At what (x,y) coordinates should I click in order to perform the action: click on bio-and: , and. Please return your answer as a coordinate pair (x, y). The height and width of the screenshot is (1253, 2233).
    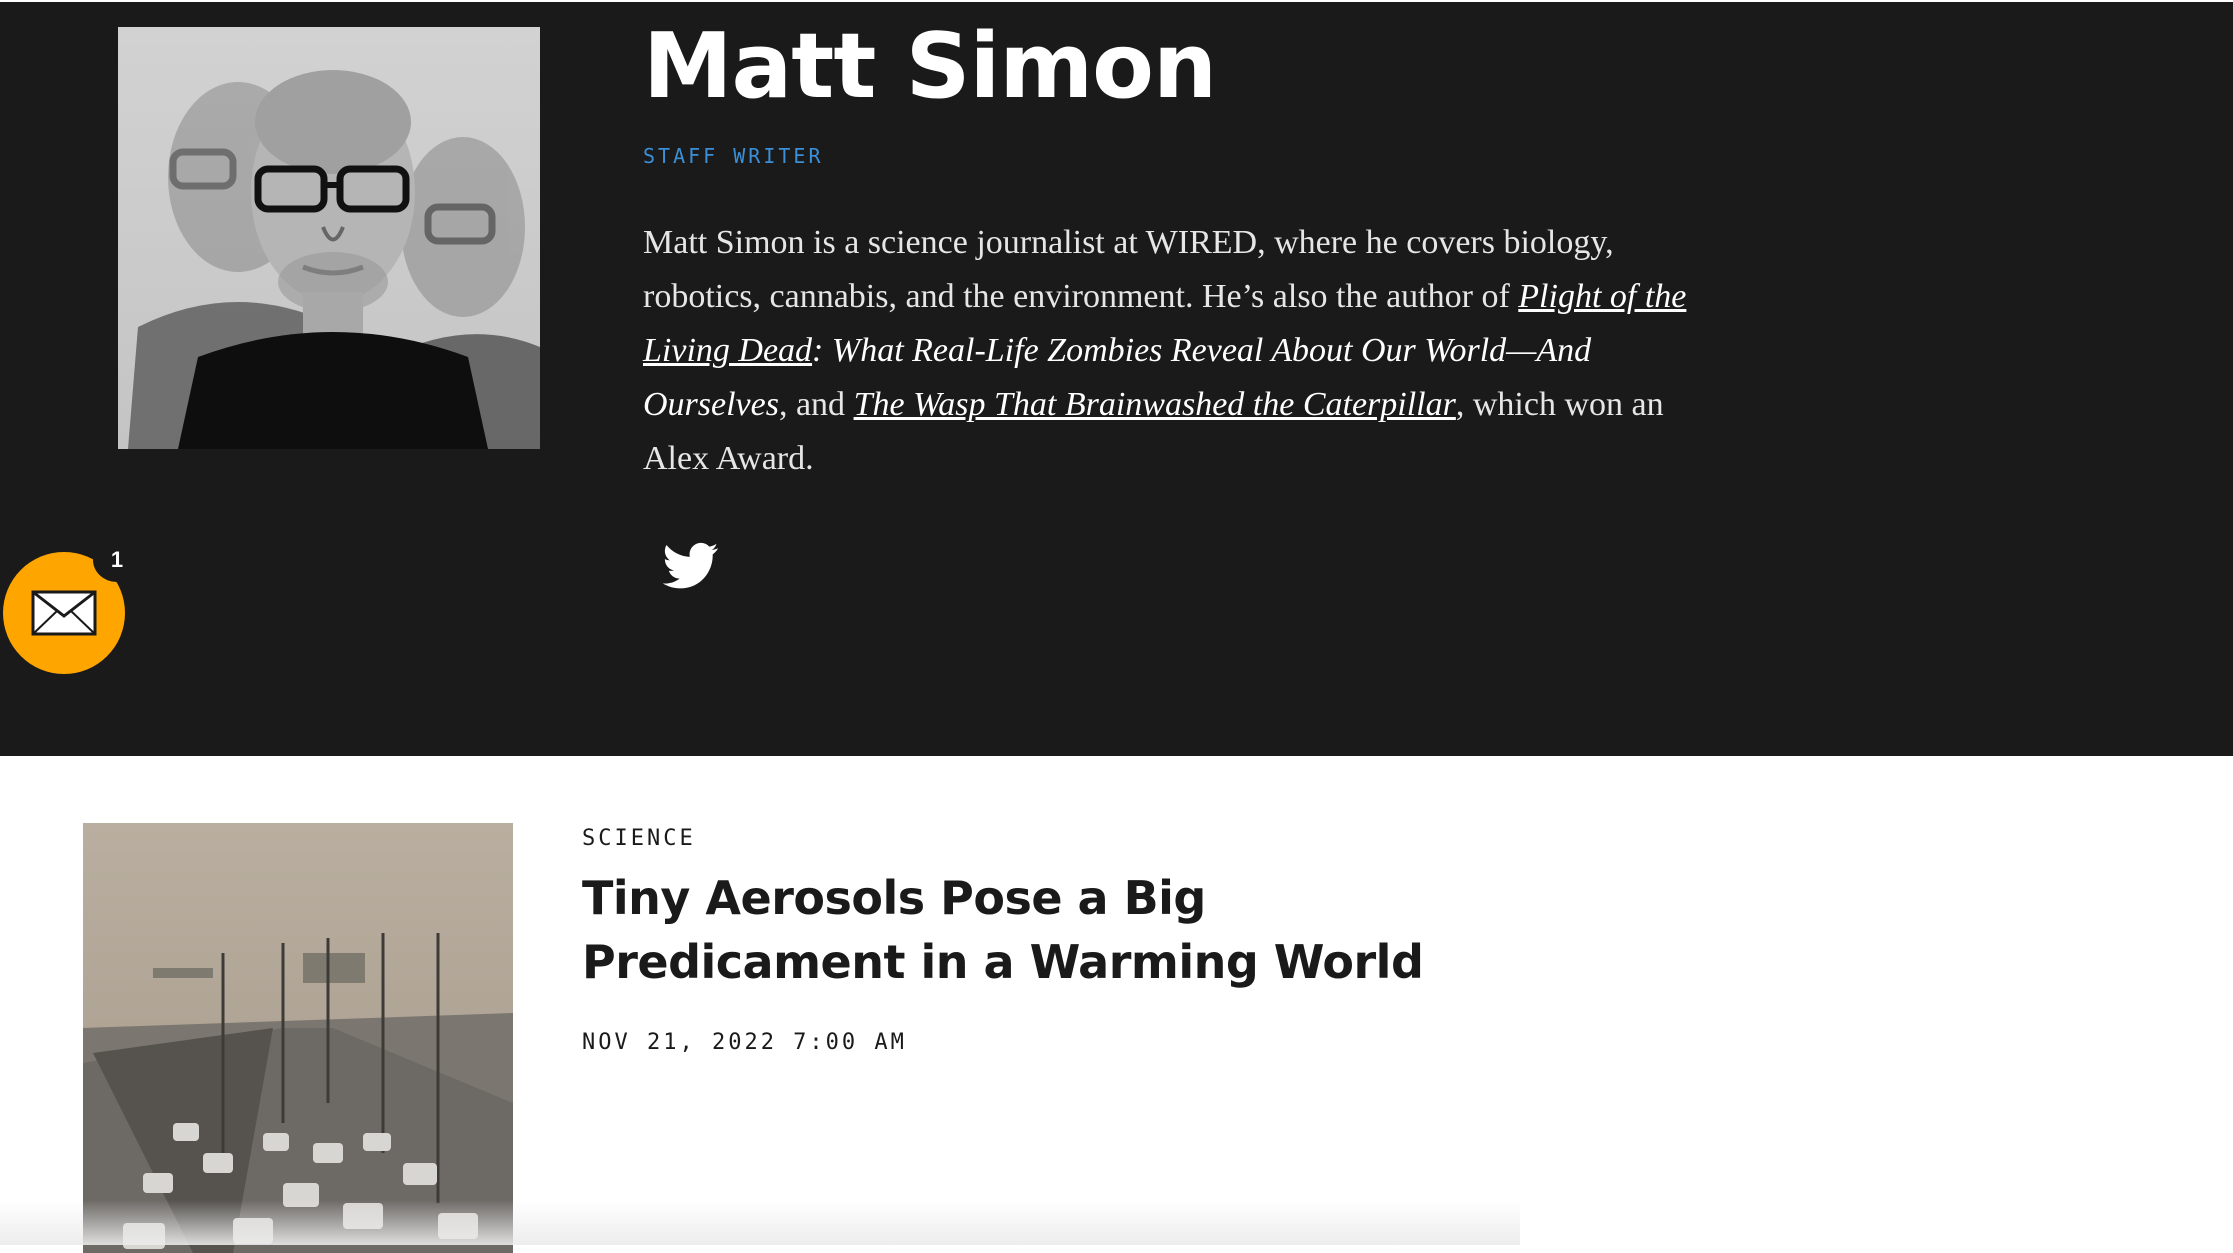
    Looking at the image, I should click on (816, 404).